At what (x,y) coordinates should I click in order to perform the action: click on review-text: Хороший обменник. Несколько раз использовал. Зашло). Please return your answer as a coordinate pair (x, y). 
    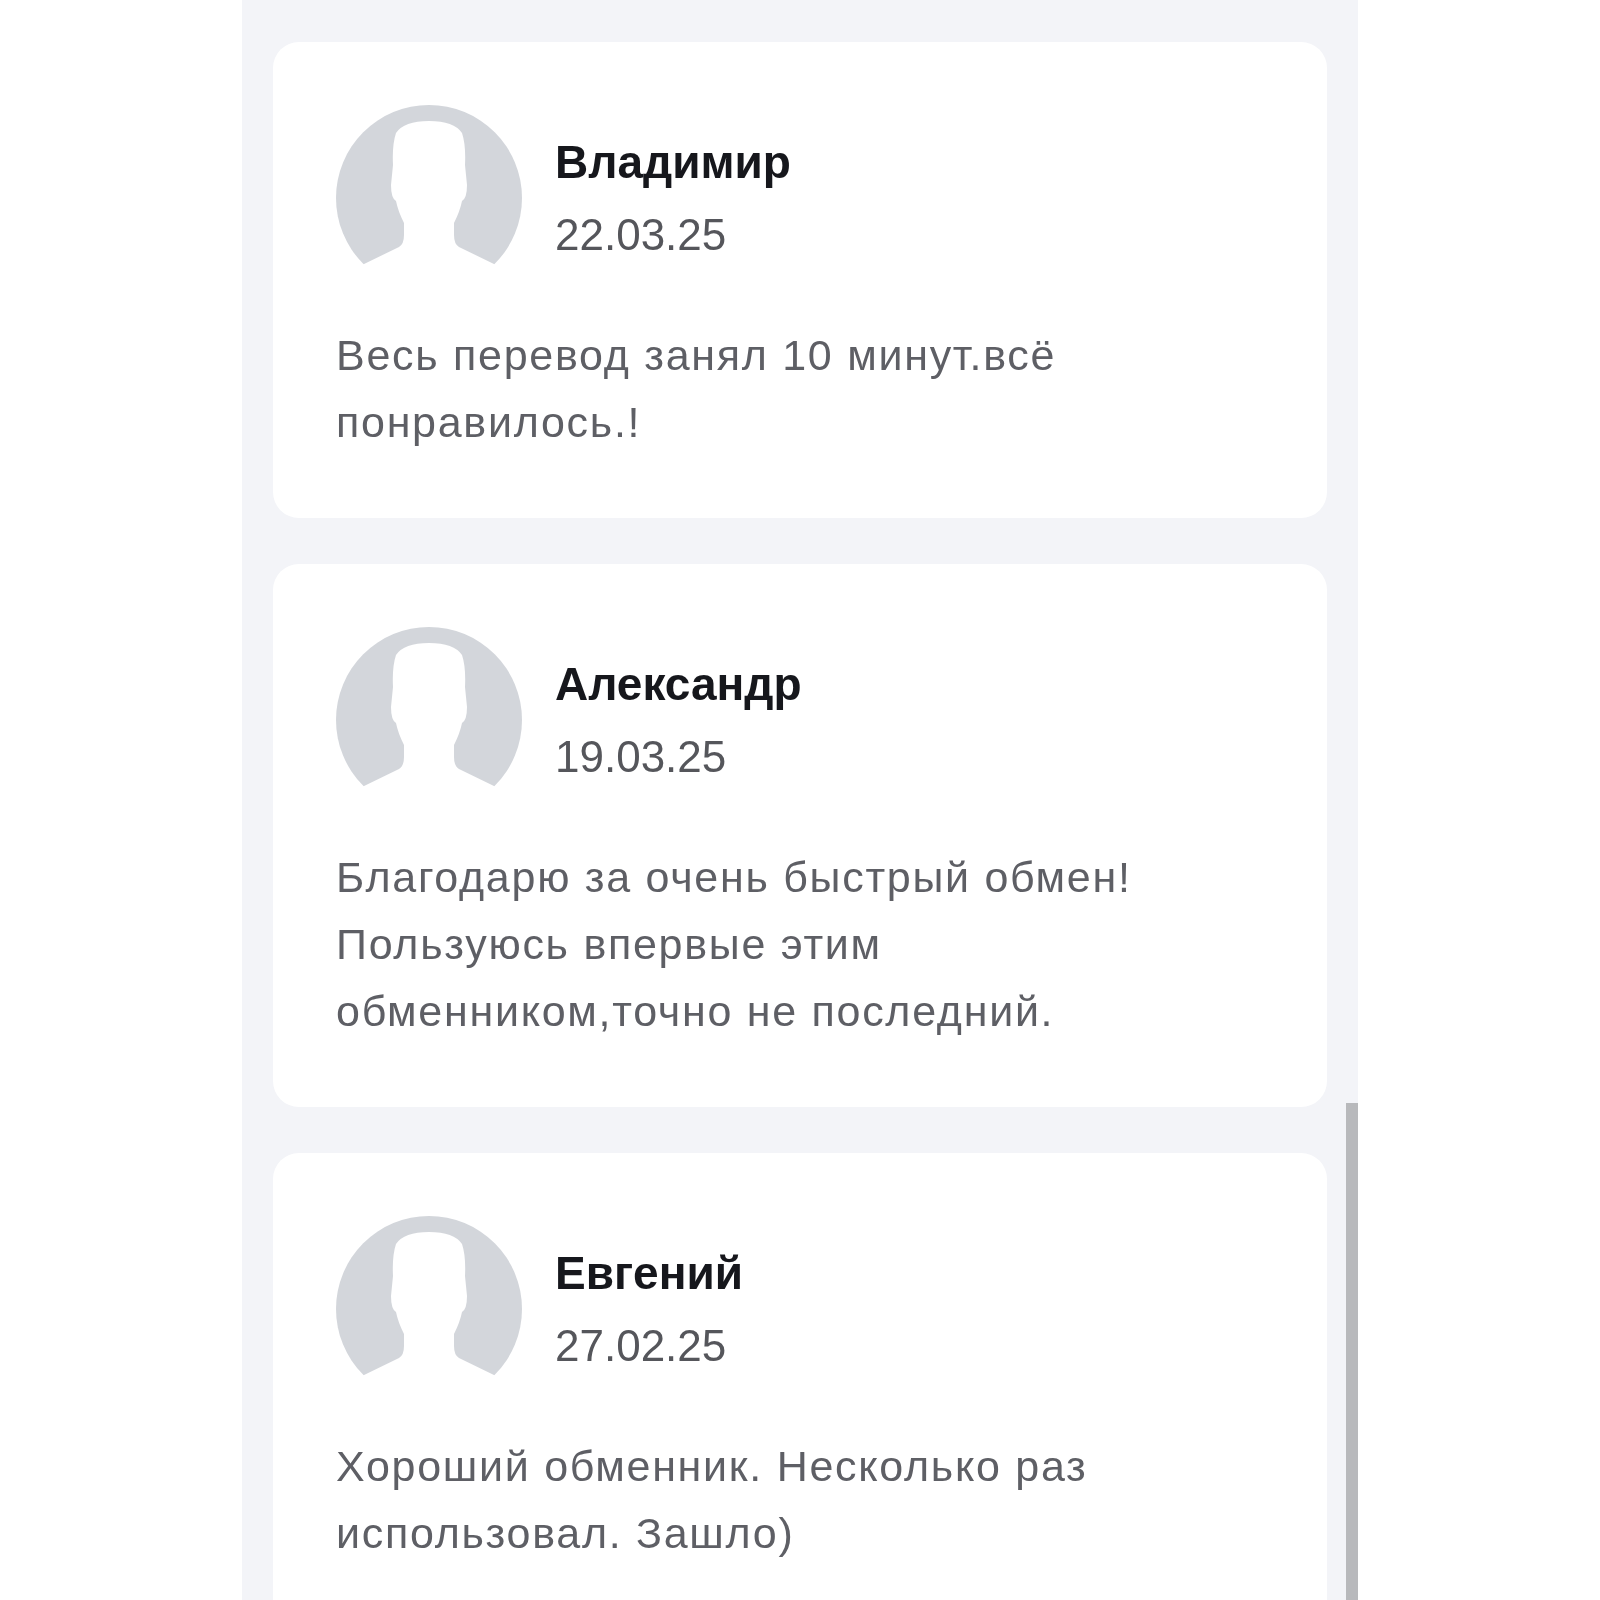
    Looking at the image, I should click on (712, 1500).